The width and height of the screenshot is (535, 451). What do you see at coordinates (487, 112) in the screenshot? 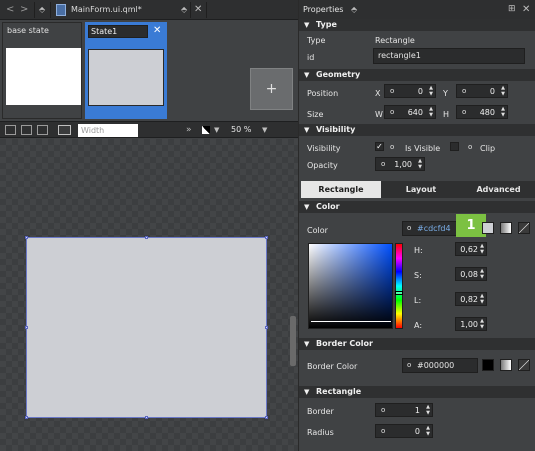
I see `h-value: 480` at bounding box center [487, 112].